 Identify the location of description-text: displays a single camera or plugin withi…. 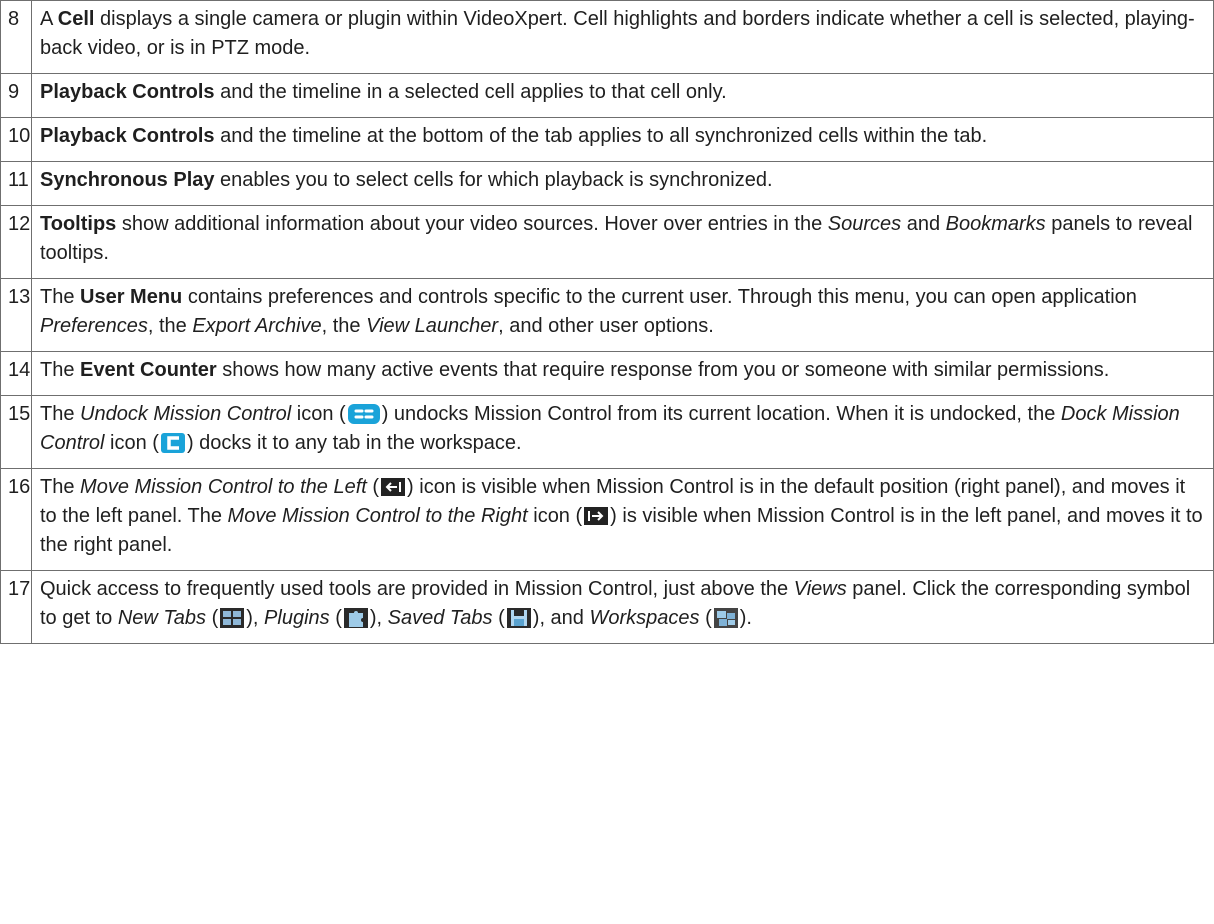
(617, 33).